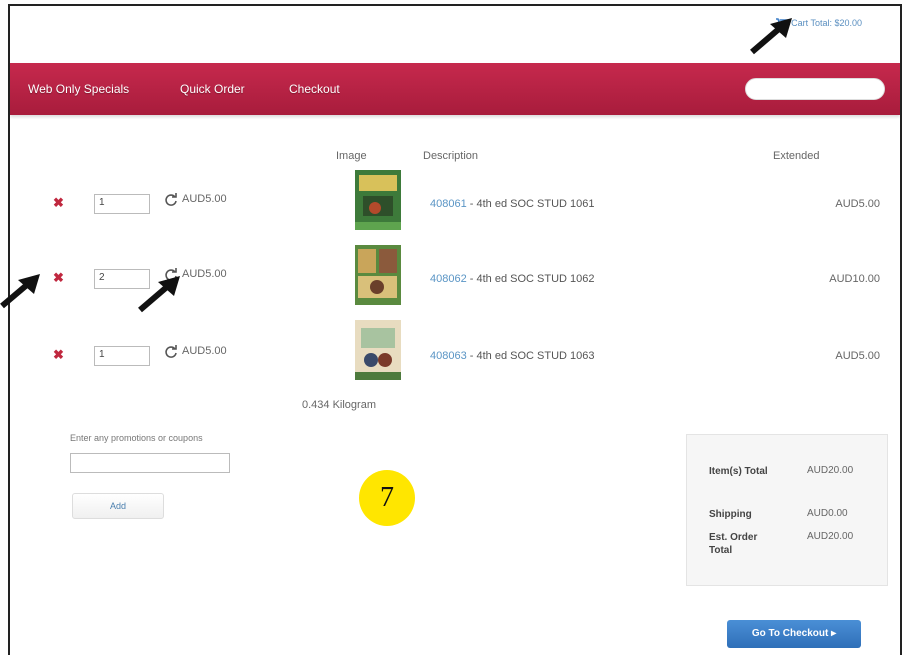  I want to click on promo-code-input, so click(150, 463).